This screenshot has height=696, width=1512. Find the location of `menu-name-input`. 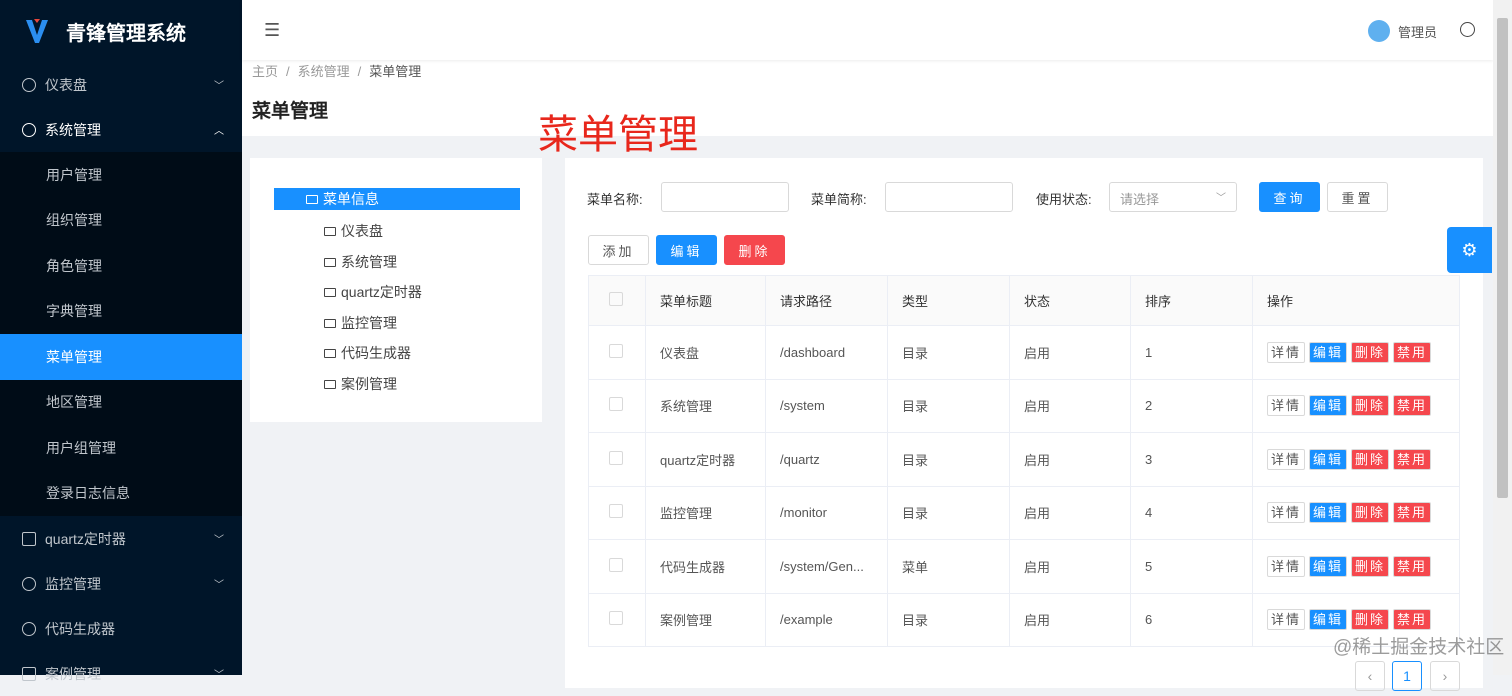

menu-name-input is located at coordinates (725, 197).